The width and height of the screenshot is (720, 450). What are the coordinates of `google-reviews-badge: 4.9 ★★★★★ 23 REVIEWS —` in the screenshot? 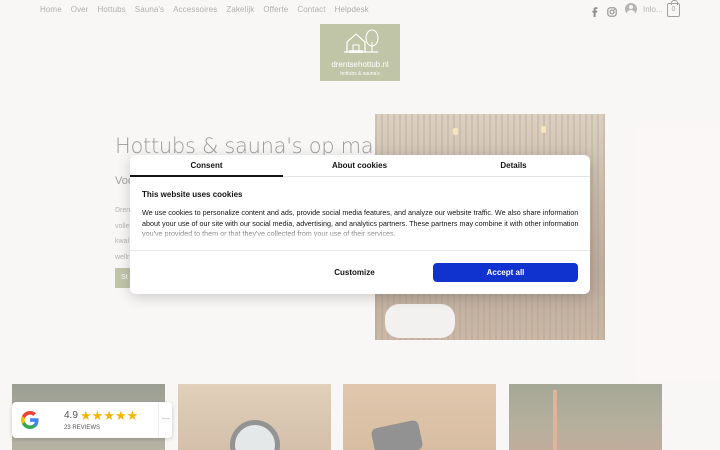 It's located at (92, 420).